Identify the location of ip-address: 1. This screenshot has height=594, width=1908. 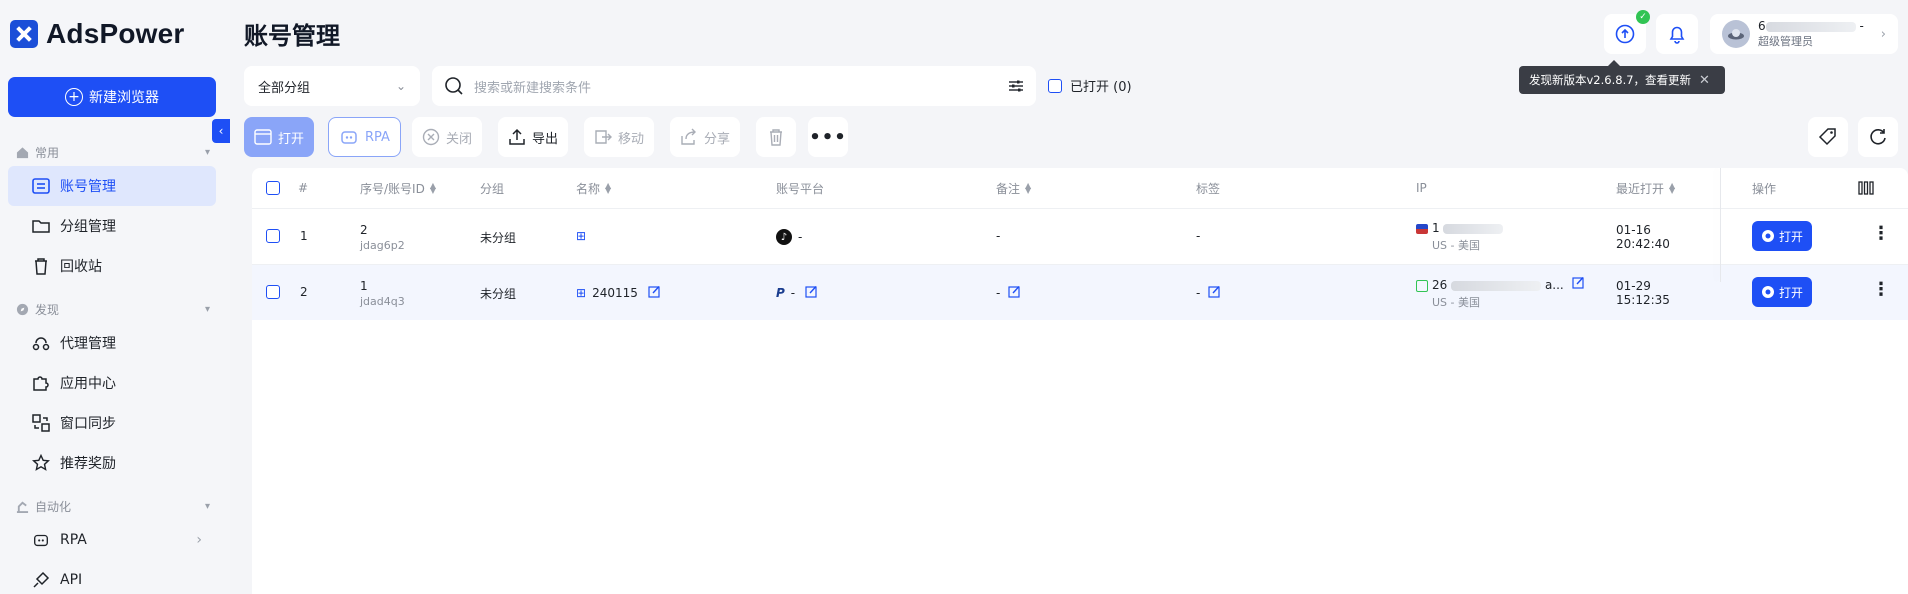
(1460, 228).